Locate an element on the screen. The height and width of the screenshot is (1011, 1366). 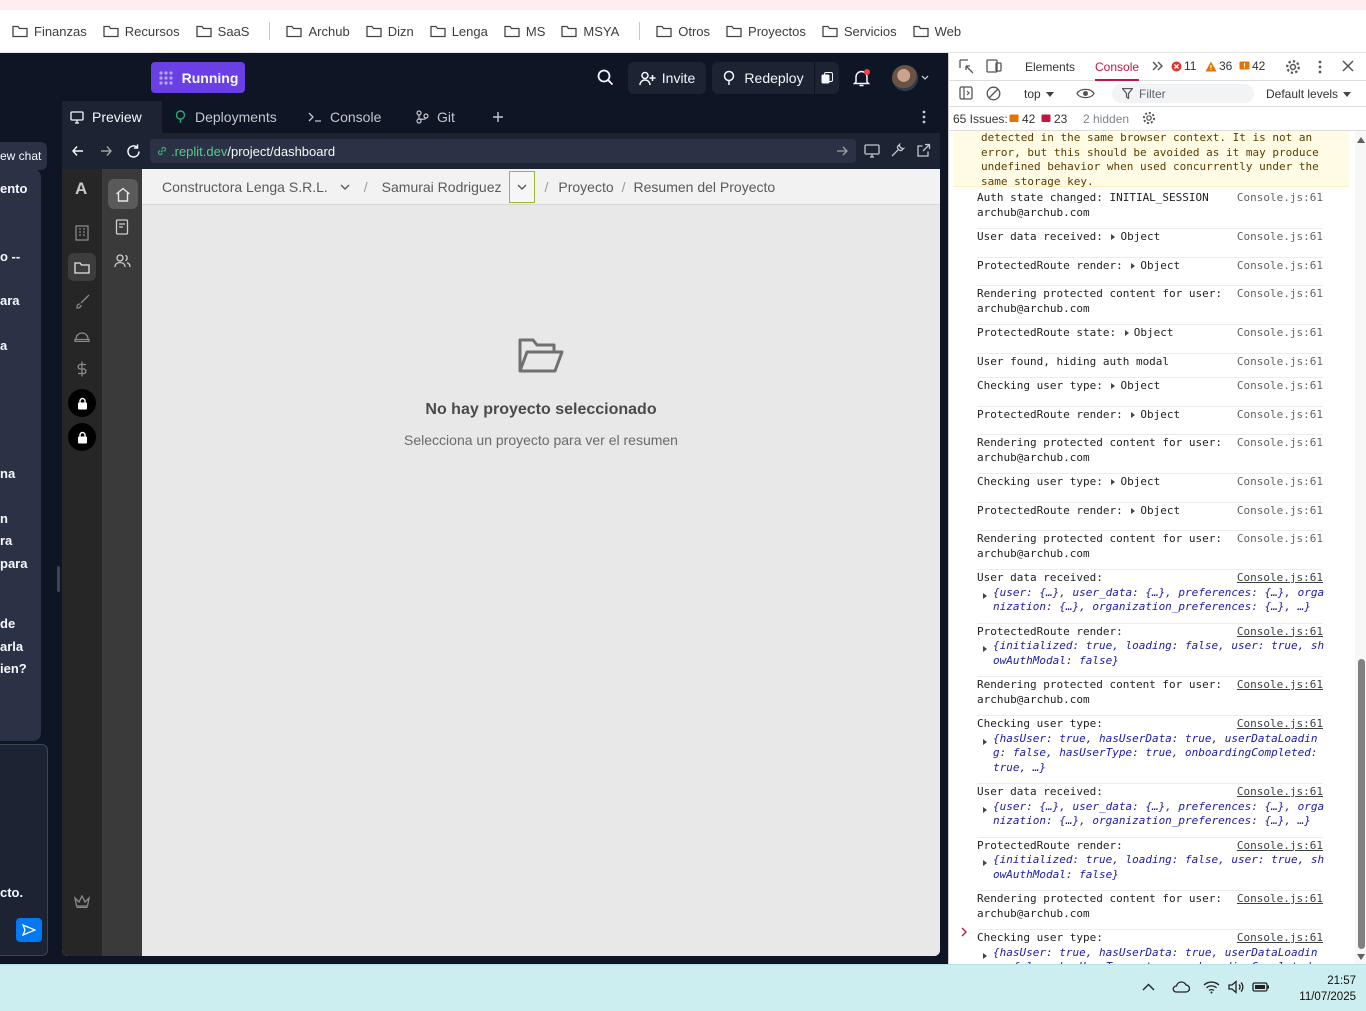
error-count-badge: 11 is located at coordinates (1183, 66).